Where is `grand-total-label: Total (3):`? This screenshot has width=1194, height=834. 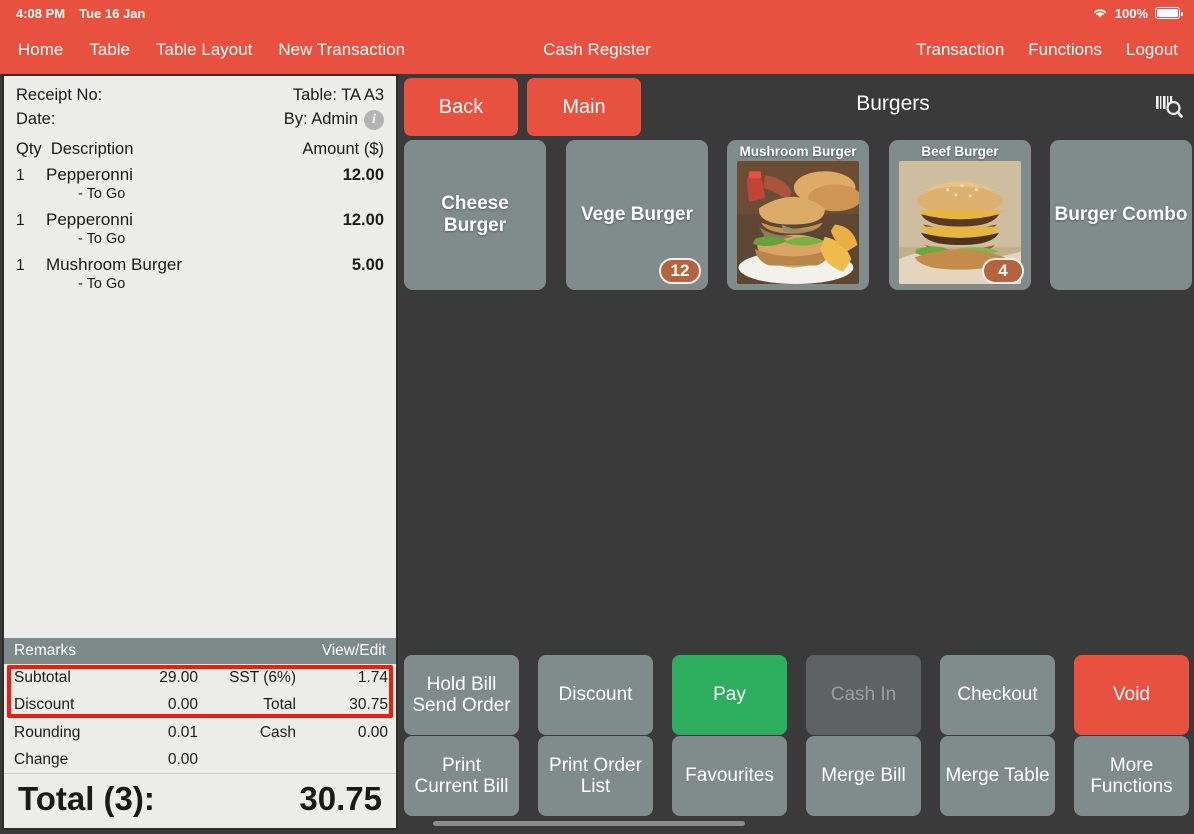
grand-total-label: Total (3): is located at coordinates (86, 798).